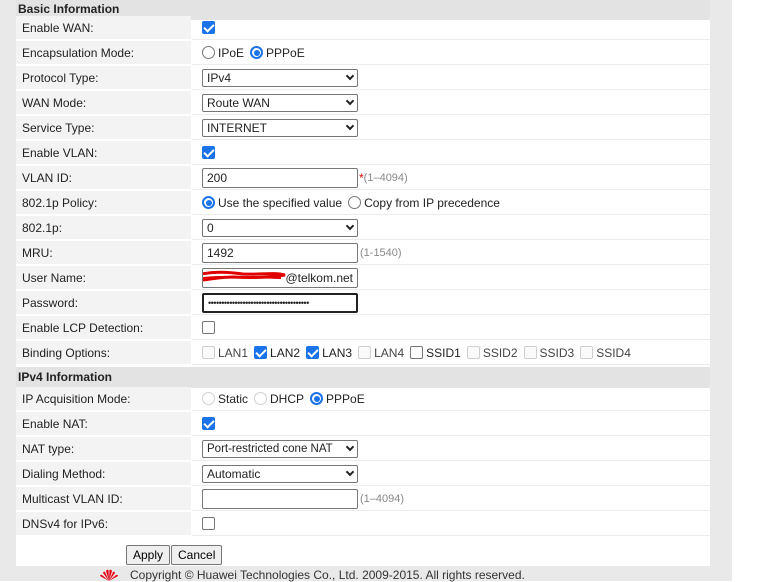 The height and width of the screenshot is (582, 760). What do you see at coordinates (287, 398) in the screenshot?
I see `acquisition-dhcp-label: DHCP` at bounding box center [287, 398].